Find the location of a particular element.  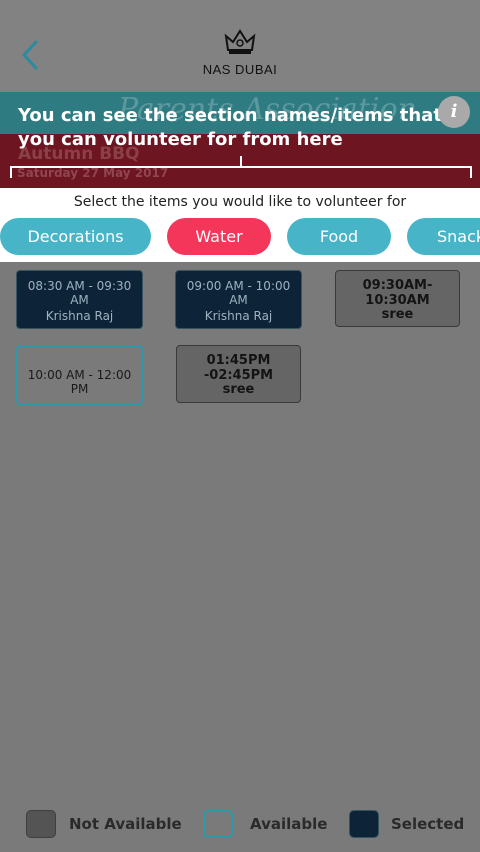

slot-card: 01:45PM -02:45PM sree is located at coordinates (238, 374).